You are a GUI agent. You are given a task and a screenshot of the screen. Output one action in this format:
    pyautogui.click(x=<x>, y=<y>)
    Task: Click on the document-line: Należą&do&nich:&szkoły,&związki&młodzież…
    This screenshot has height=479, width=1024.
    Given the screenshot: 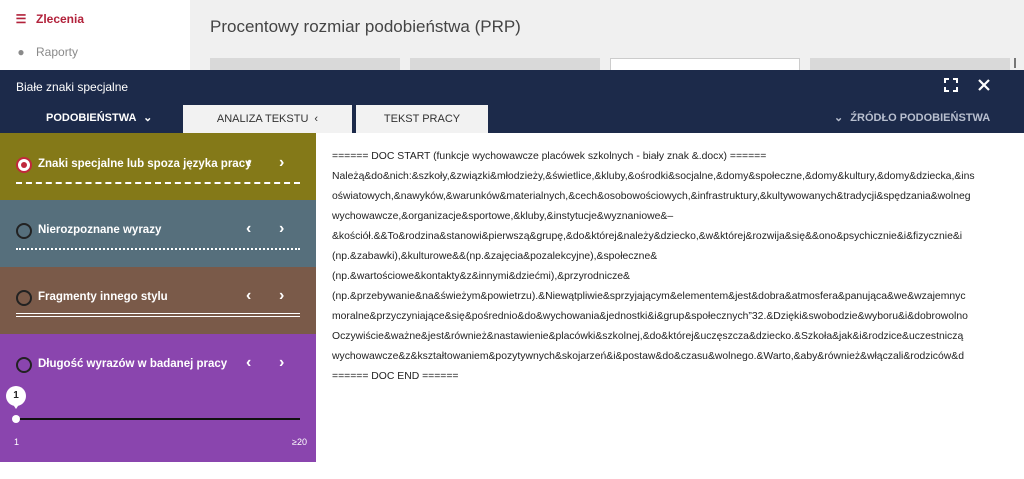 What is the action you would take?
    pyautogui.click(x=653, y=176)
    